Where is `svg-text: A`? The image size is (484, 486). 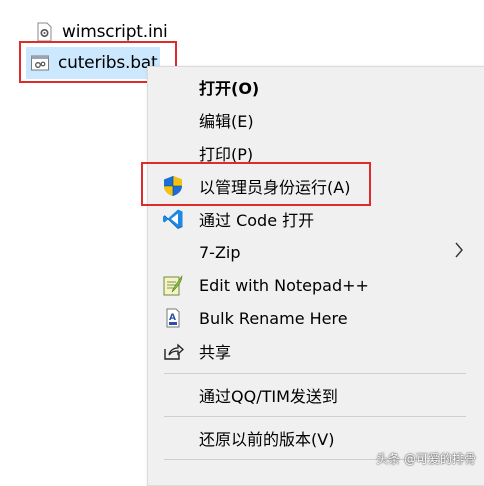
svg-text: A is located at coordinates (172, 318).